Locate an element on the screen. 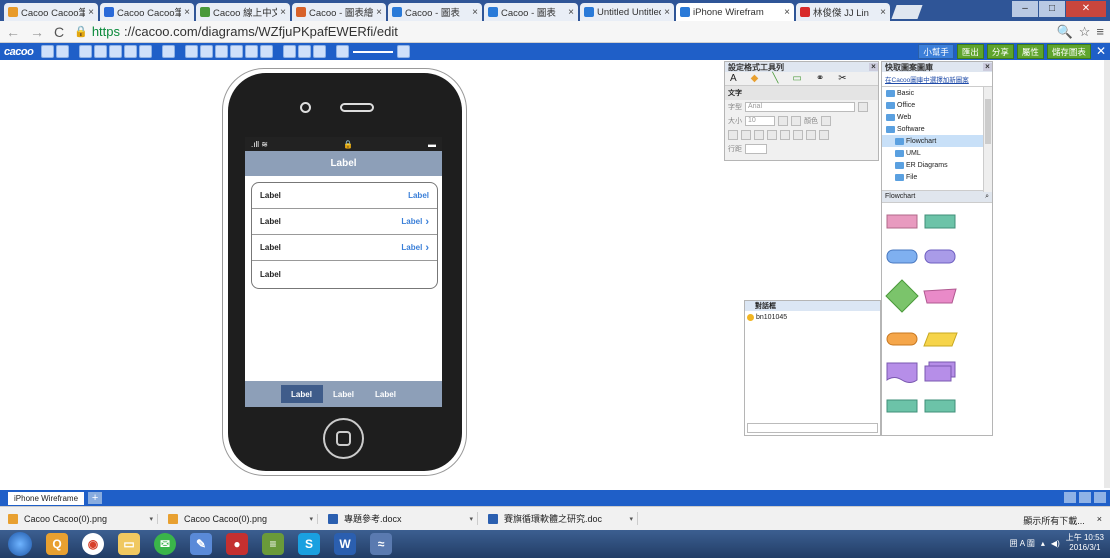  pink-process-shape is located at coordinates (902, 221).